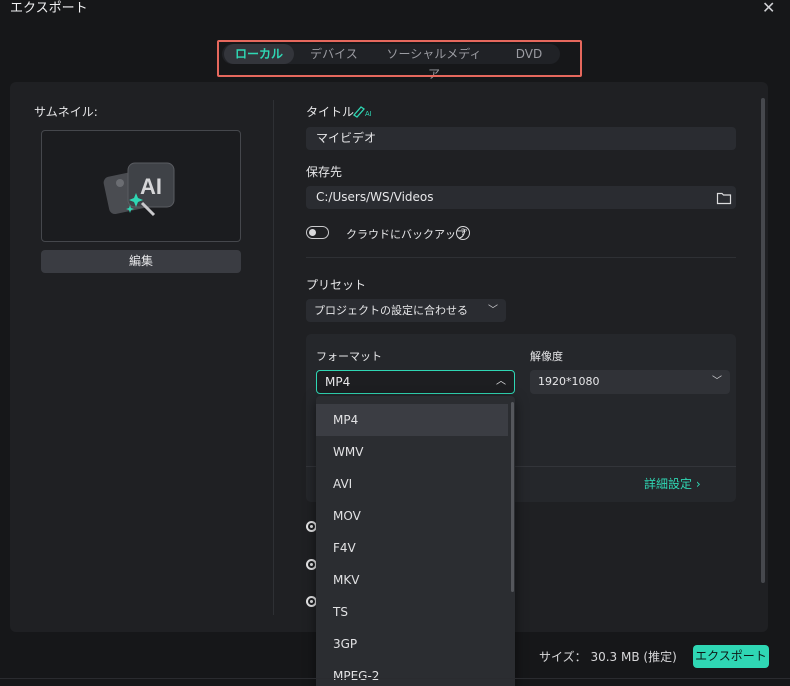 This screenshot has width=790, height=686. I want to click on format-label: フォーマット, so click(349, 356).